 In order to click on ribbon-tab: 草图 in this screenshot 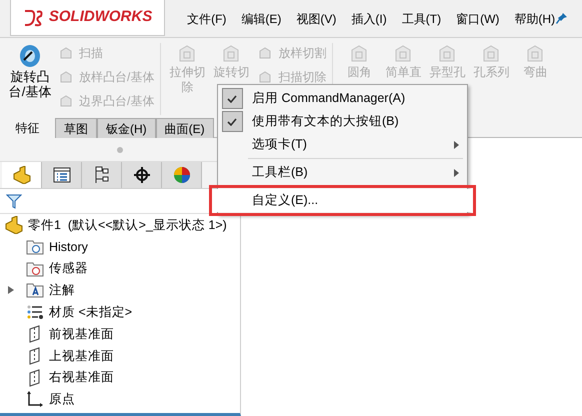, I will do `click(76, 128)`.